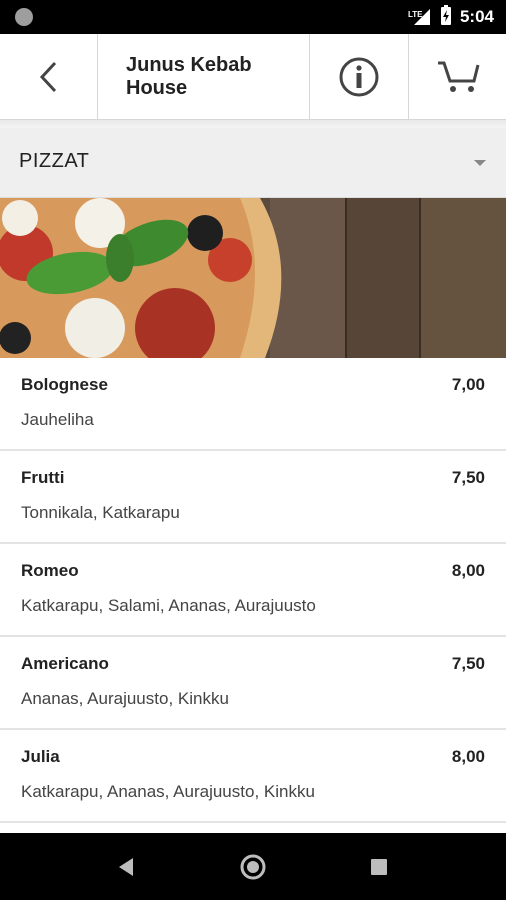  I want to click on item-description: Ananas, Aurajuusto, Kinkku, so click(125, 698).